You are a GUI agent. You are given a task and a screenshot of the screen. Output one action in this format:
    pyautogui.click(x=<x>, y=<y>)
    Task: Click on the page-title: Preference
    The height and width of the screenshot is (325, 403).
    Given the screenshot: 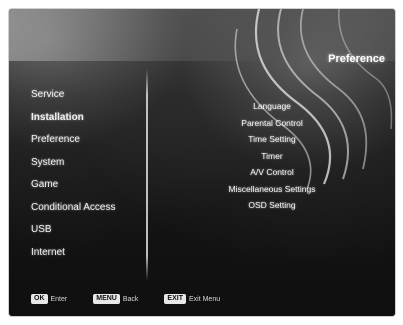 What is the action you would take?
    pyautogui.click(x=356, y=59)
    